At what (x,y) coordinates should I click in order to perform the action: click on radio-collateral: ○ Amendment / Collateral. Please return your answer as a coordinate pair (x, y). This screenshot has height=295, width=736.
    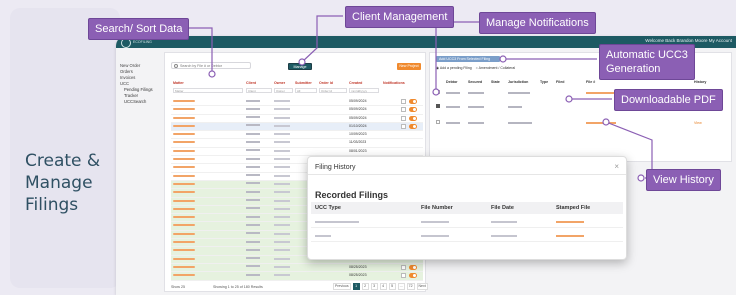
    Looking at the image, I should click on (495, 68).